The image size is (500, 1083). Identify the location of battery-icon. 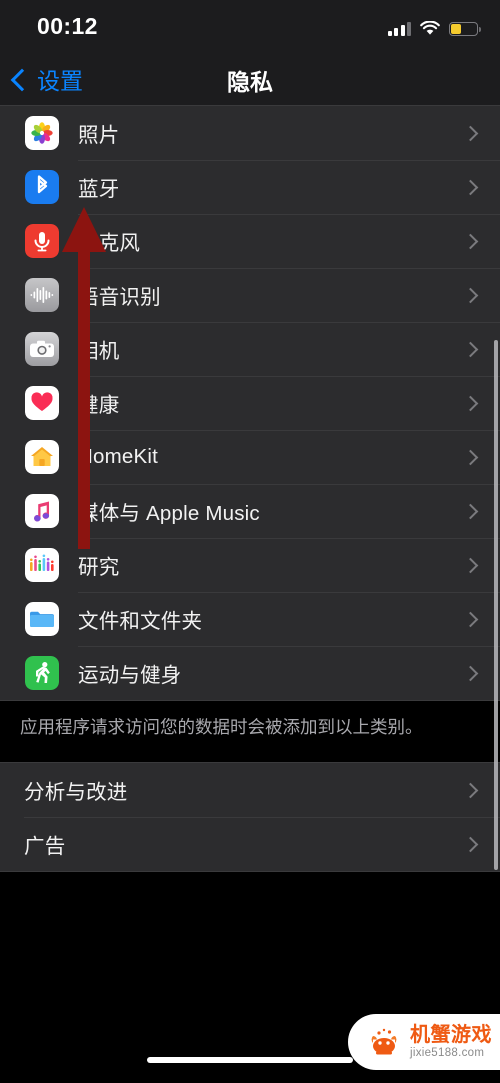
(465, 29).